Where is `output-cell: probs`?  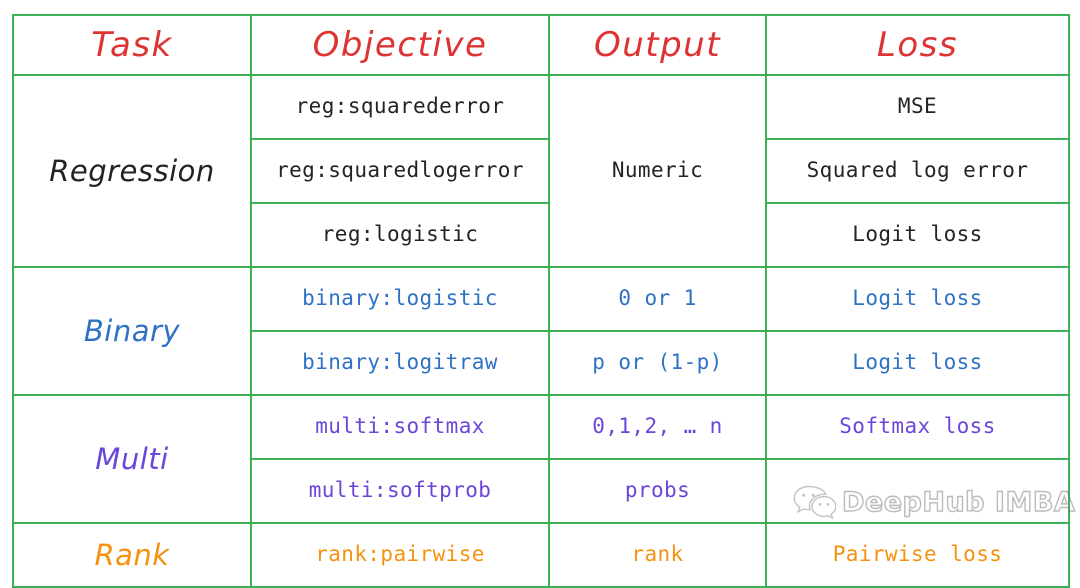
output-cell: probs is located at coordinates (657, 491).